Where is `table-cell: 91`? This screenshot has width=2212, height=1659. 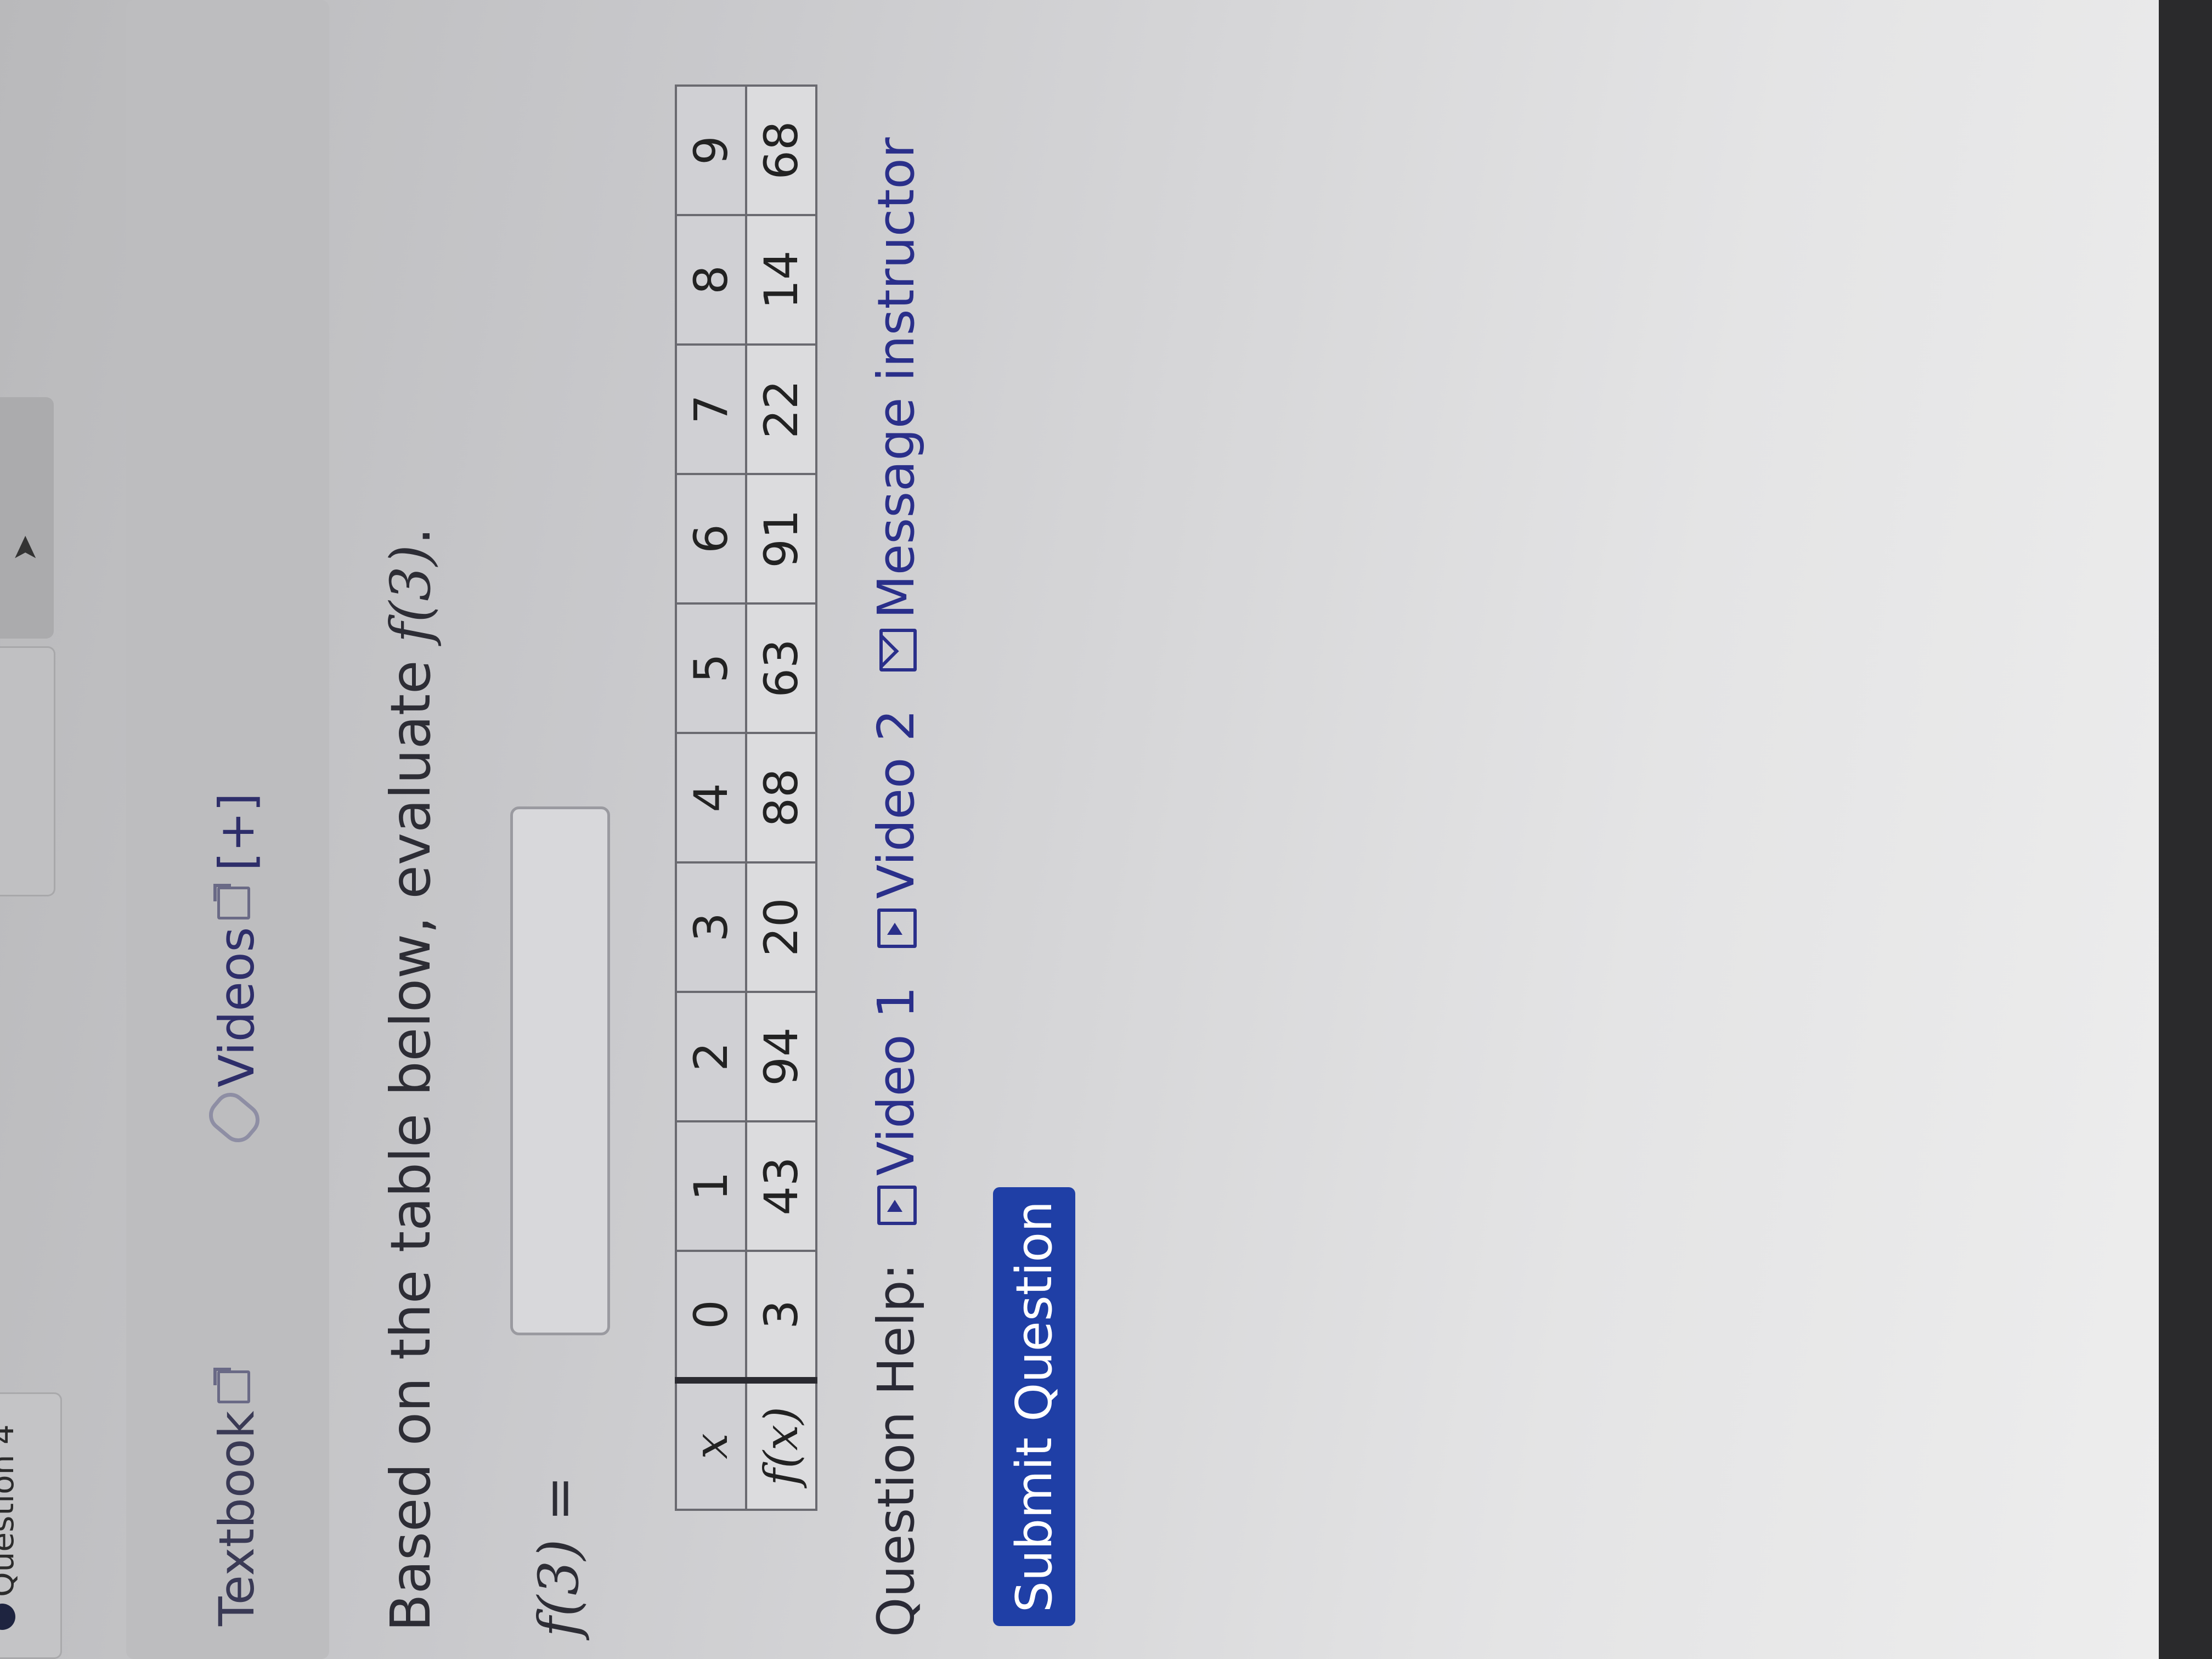 table-cell: 91 is located at coordinates (781, 538).